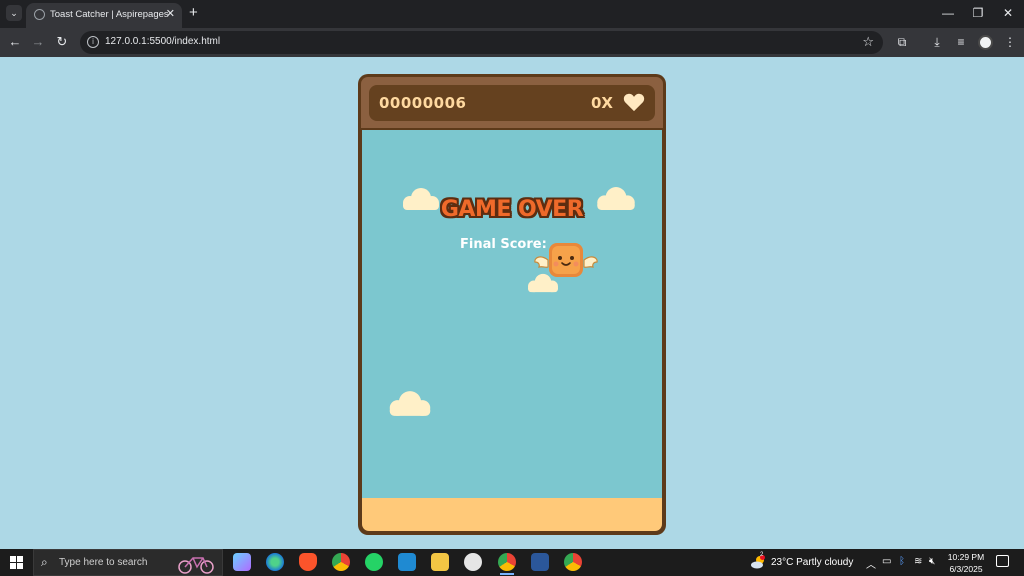  I want to click on windows-start-icon, so click(16, 562).